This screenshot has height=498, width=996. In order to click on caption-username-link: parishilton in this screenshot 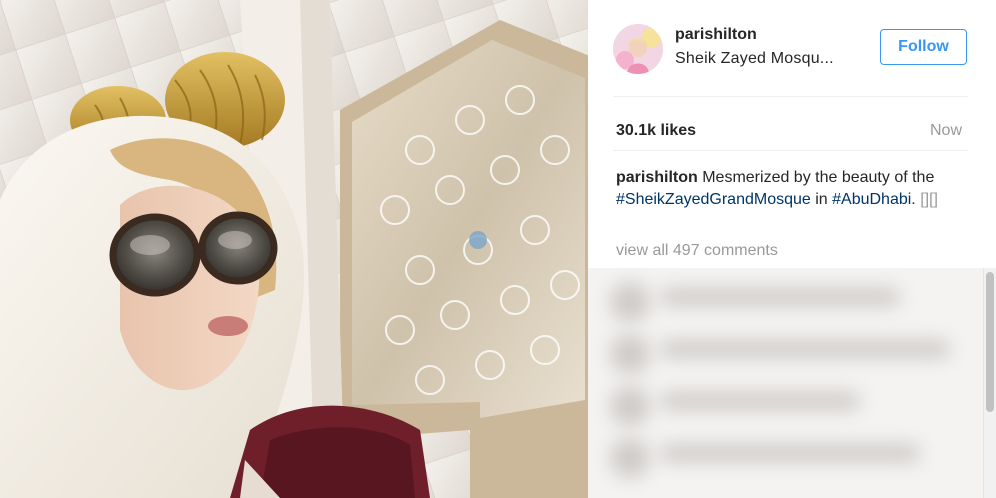, I will do `click(657, 177)`.